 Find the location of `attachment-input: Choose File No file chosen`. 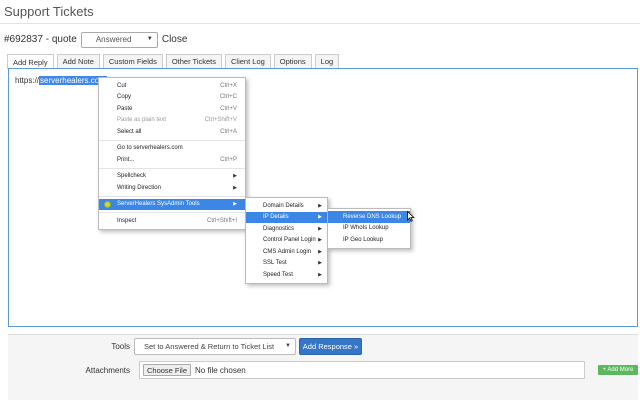

attachment-input: Choose File No file chosen is located at coordinates (362, 370).